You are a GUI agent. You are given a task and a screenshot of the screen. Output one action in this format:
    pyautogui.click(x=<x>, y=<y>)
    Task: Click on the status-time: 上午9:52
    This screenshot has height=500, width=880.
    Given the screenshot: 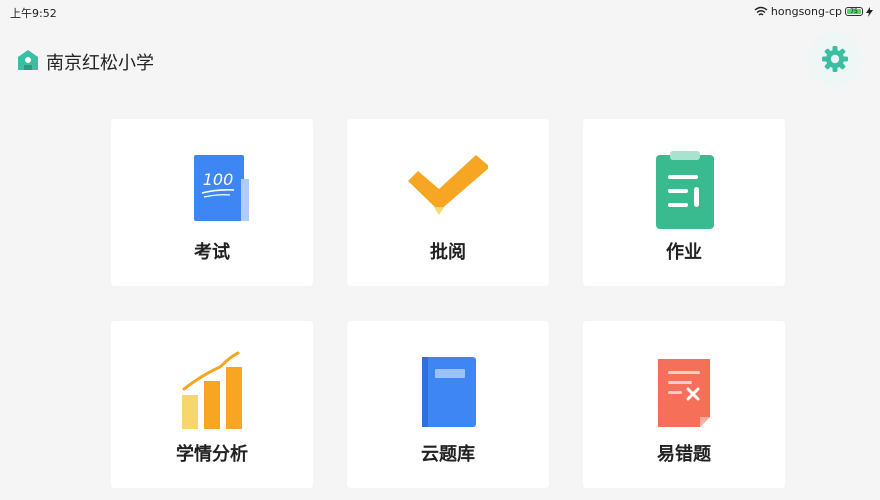 What is the action you would take?
    pyautogui.click(x=33, y=13)
    